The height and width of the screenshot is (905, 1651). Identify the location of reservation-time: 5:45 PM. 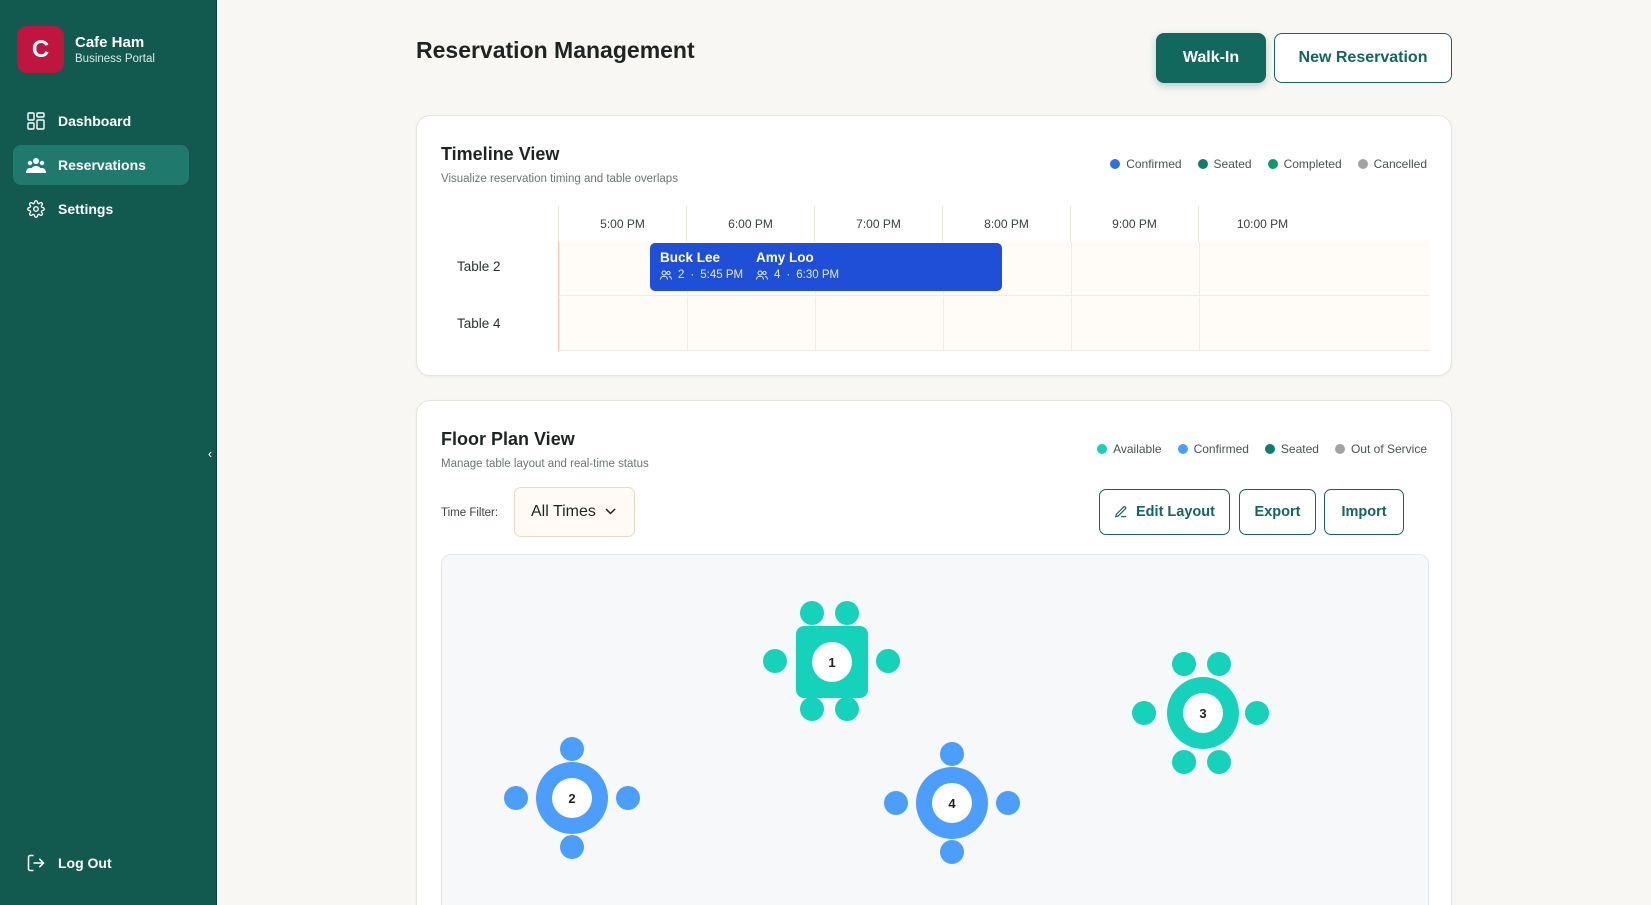
(722, 275).